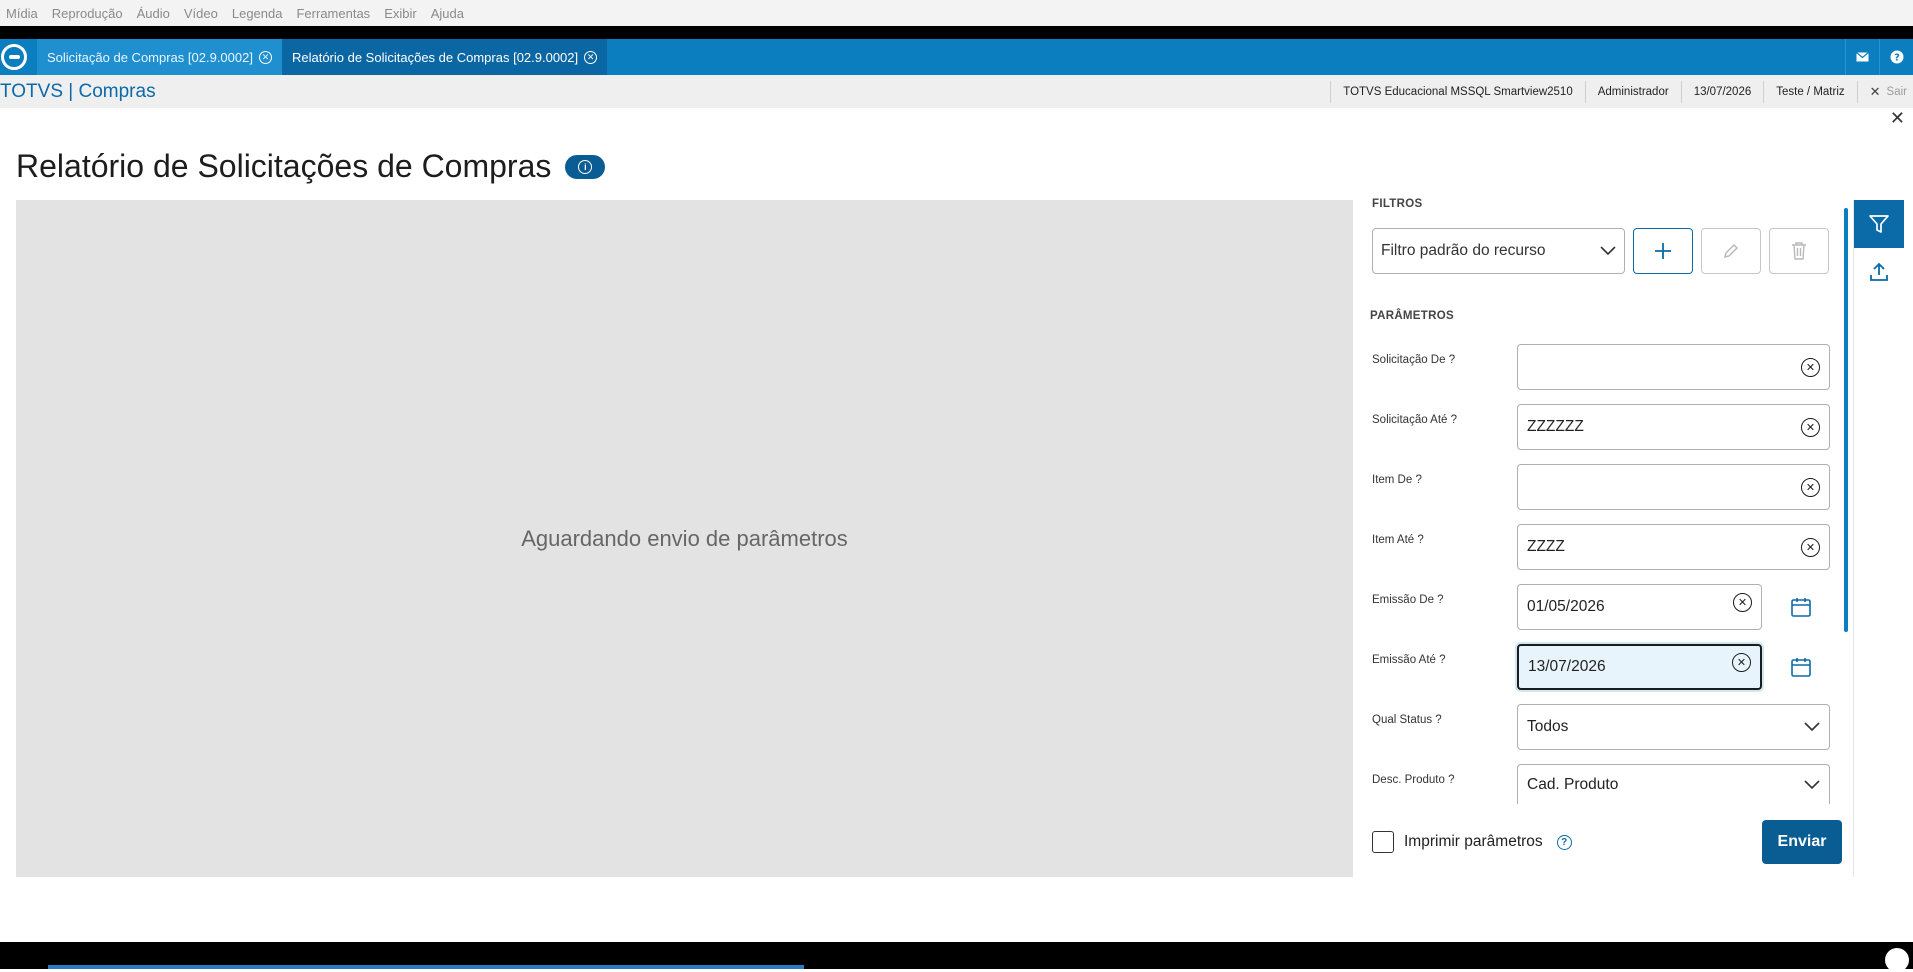 The width and height of the screenshot is (1913, 972). What do you see at coordinates (1548, 726) in the screenshot?
I see `field-value: Todos` at bounding box center [1548, 726].